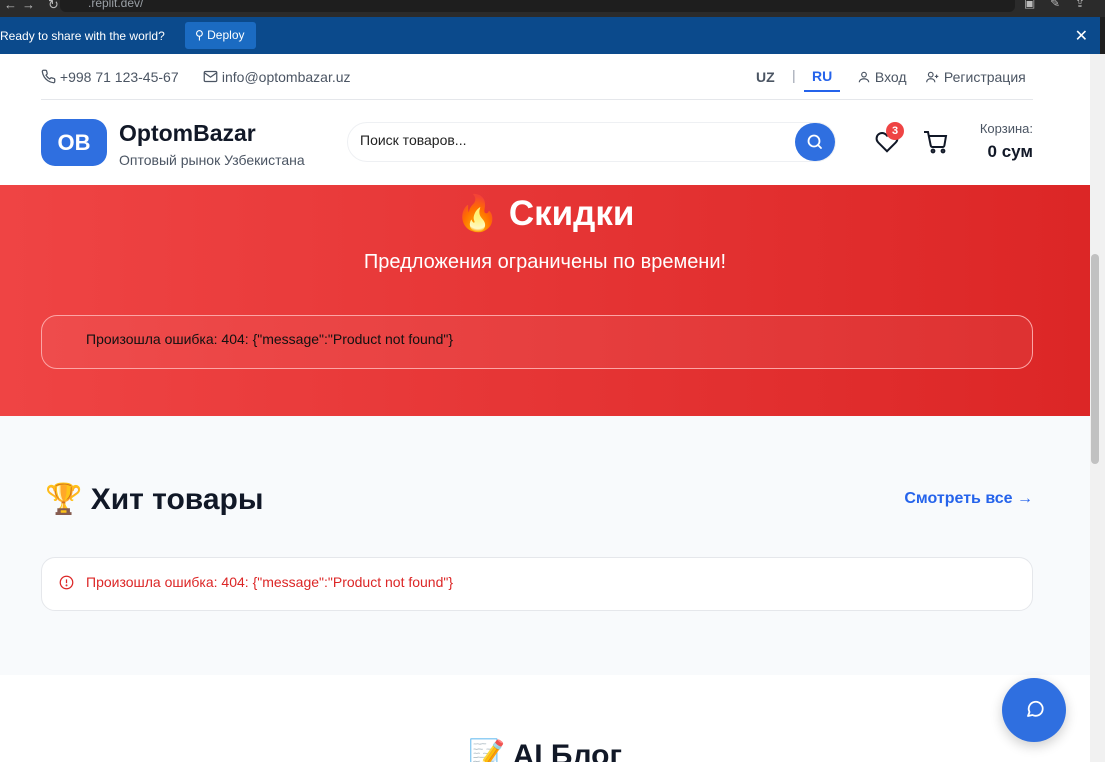 The width and height of the screenshot is (1105, 762). I want to click on blog-heading: 📝 AI Блог, so click(545, 750).